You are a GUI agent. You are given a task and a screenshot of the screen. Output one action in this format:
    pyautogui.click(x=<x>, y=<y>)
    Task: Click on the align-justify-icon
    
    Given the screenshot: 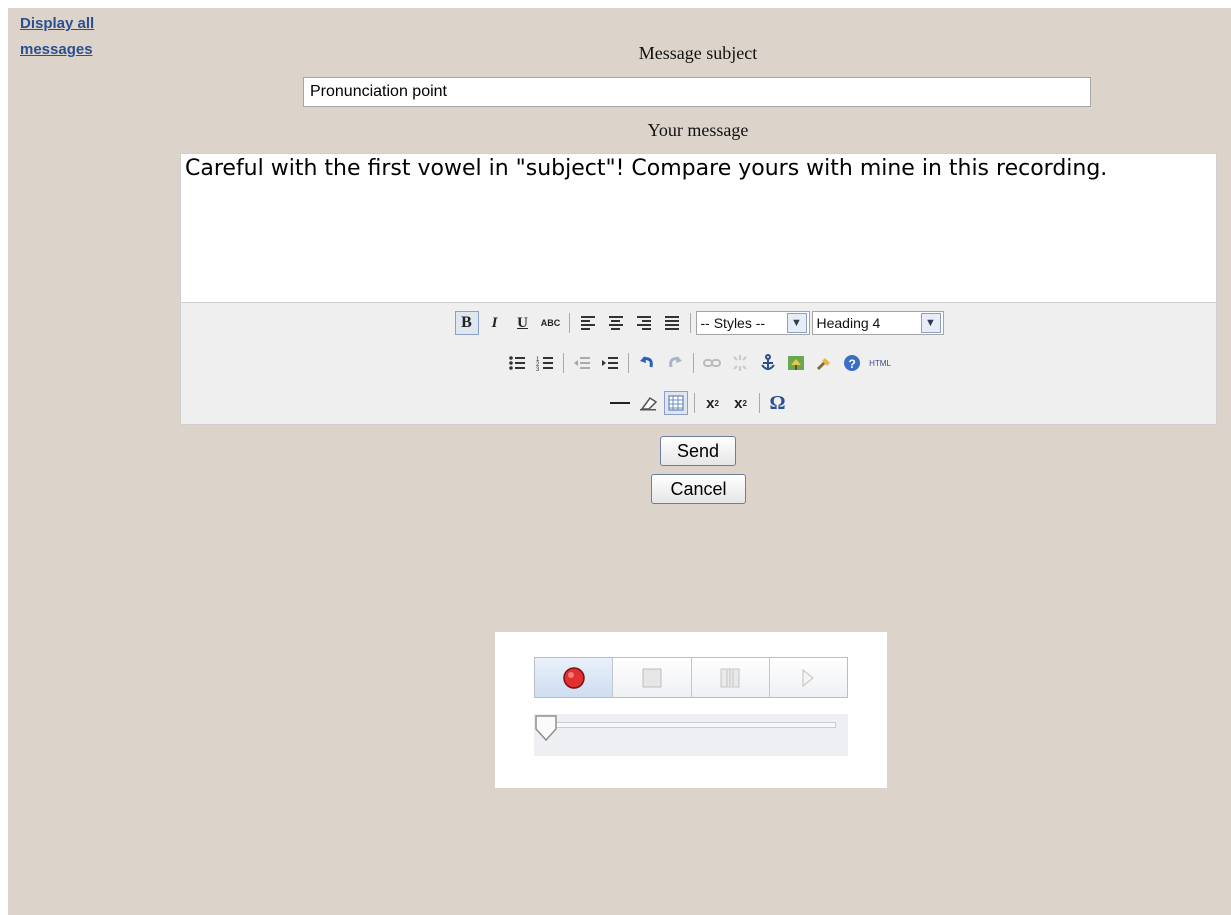 What is the action you would take?
    pyautogui.click(x=672, y=323)
    